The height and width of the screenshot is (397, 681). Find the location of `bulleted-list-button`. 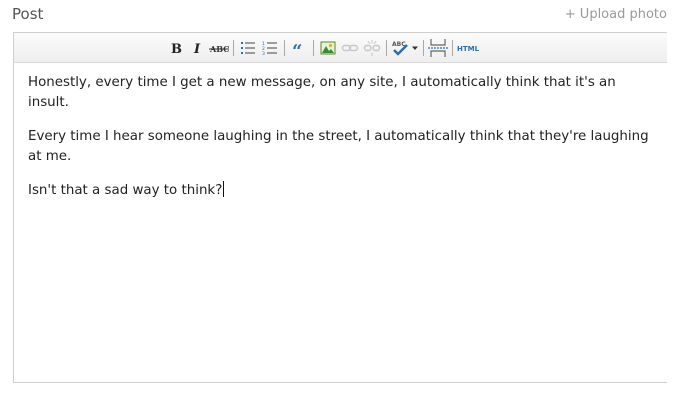

bulleted-list-button is located at coordinates (248, 48).